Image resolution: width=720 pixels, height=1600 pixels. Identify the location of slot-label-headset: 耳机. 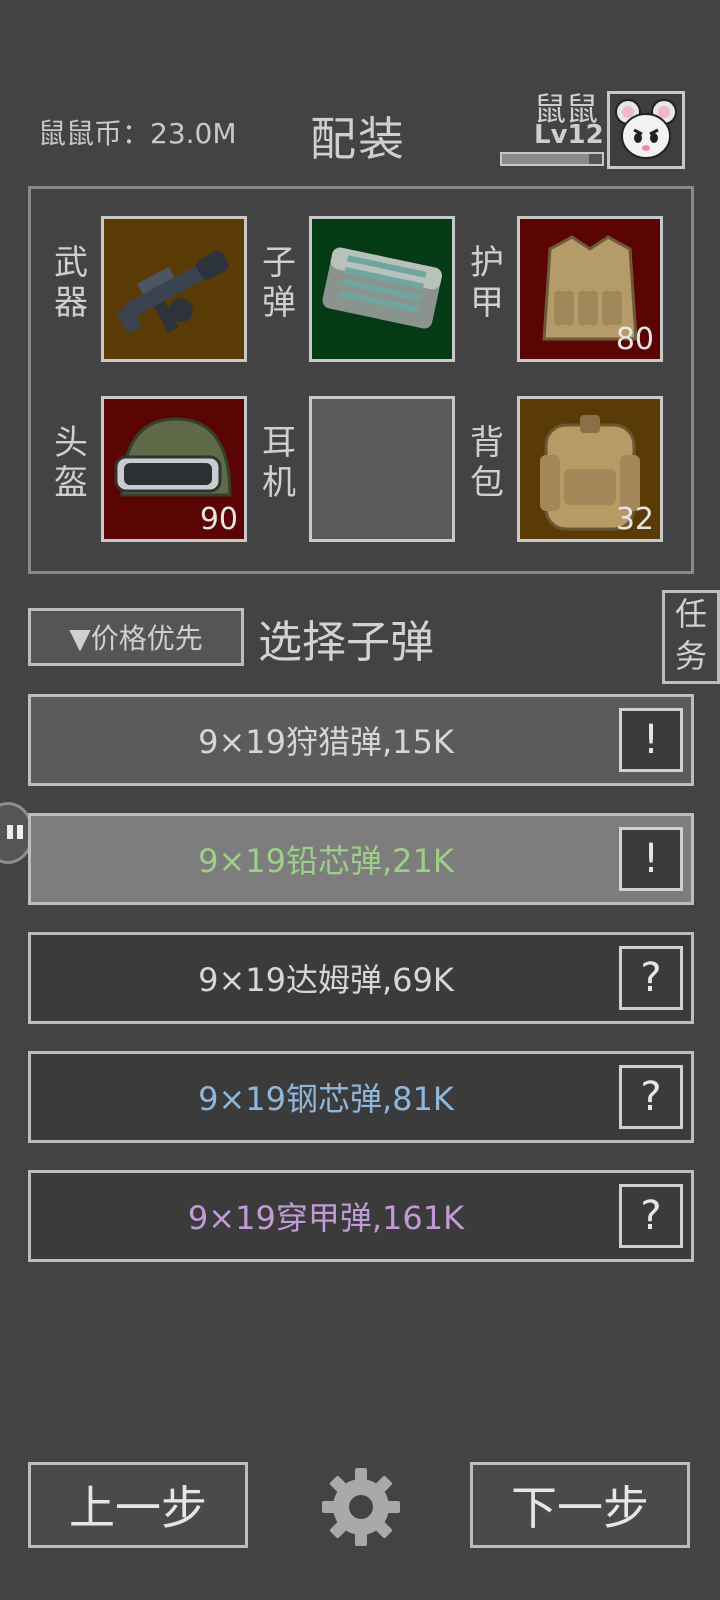
(279, 463).